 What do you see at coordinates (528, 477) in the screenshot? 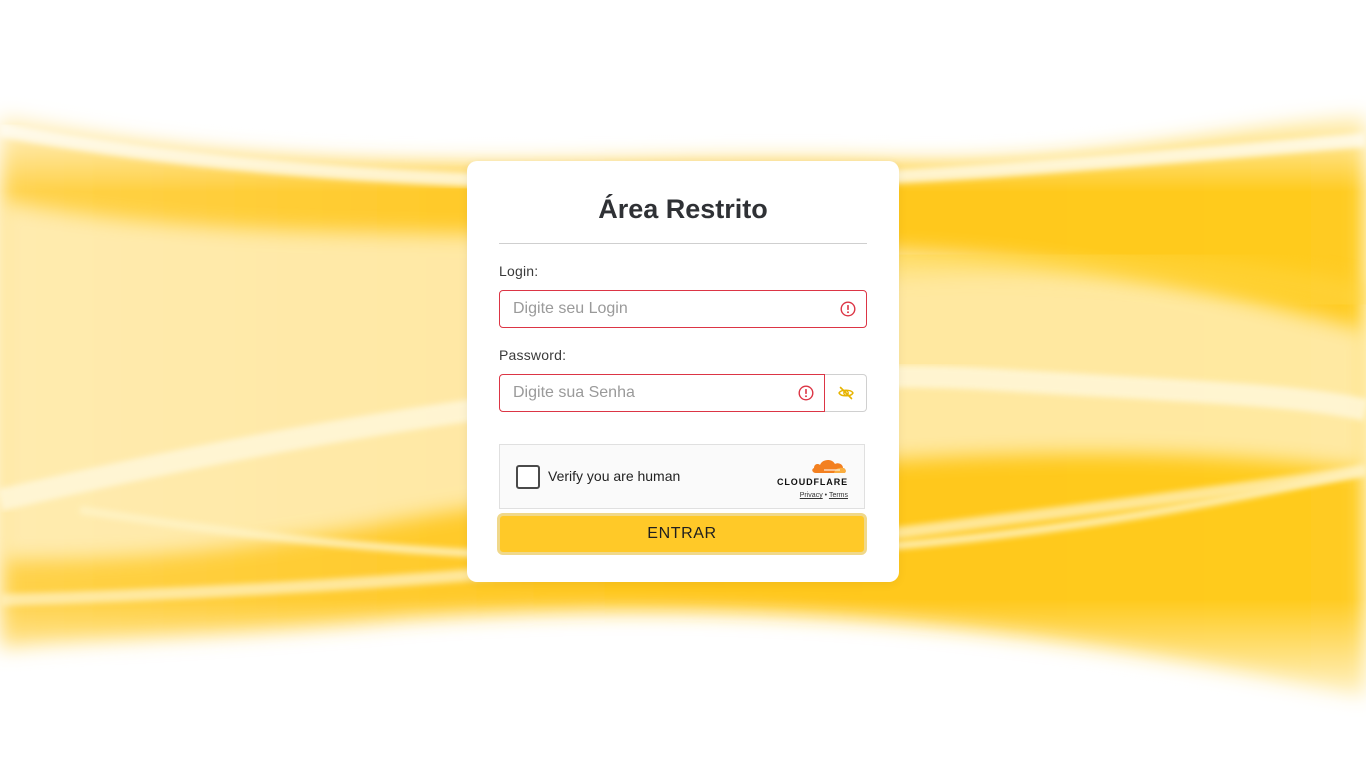
I see `captcha-checkbox` at bounding box center [528, 477].